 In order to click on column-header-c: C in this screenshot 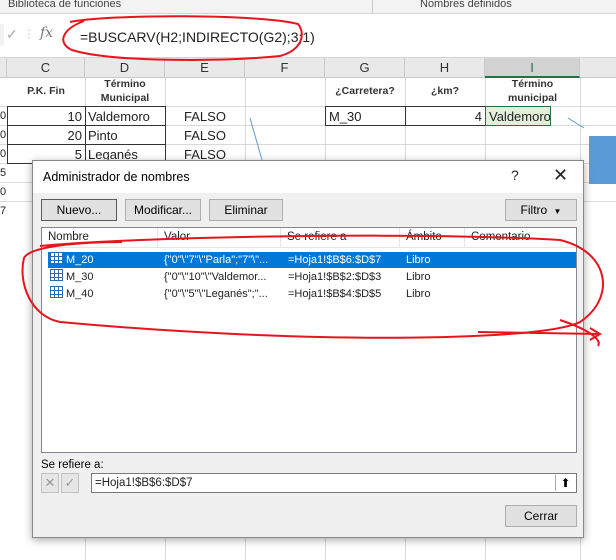, I will do `click(46, 68)`.